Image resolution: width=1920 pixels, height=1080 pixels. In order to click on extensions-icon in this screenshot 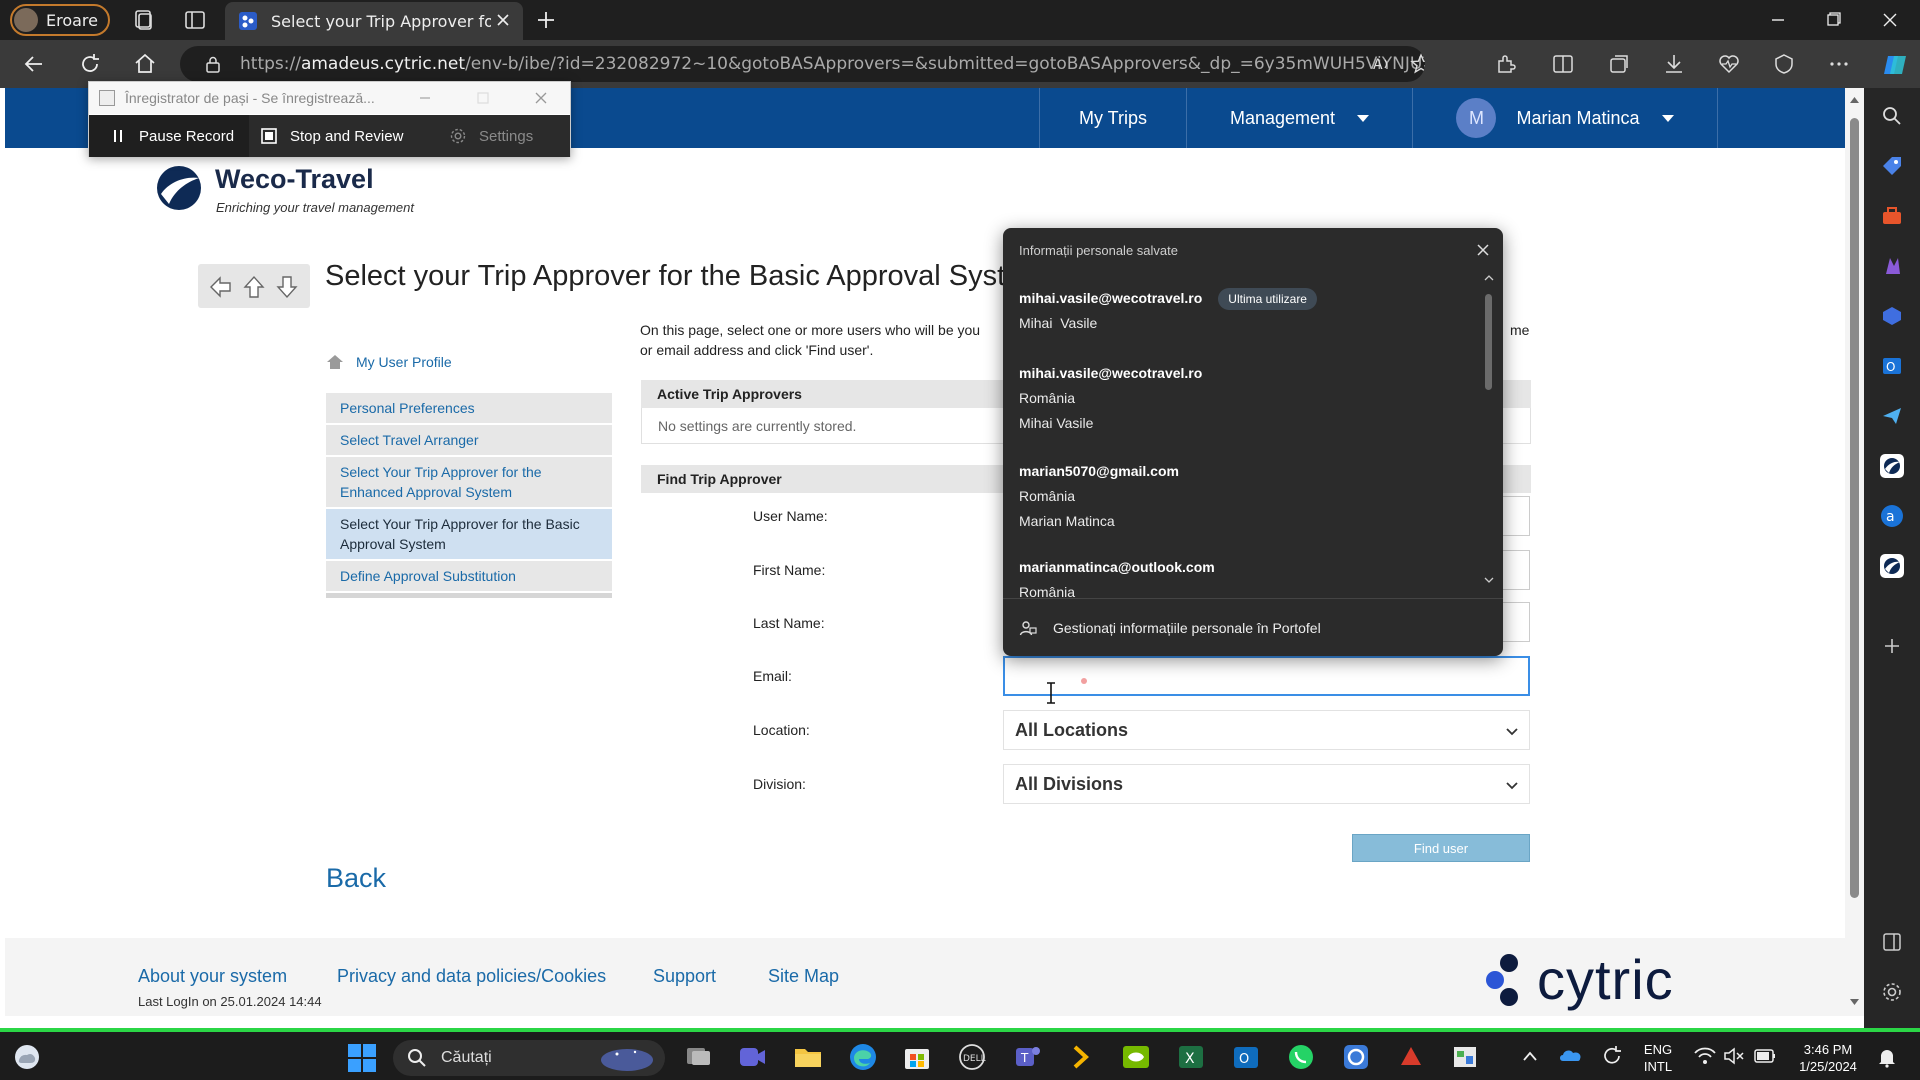, I will do `click(1506, 64)`.